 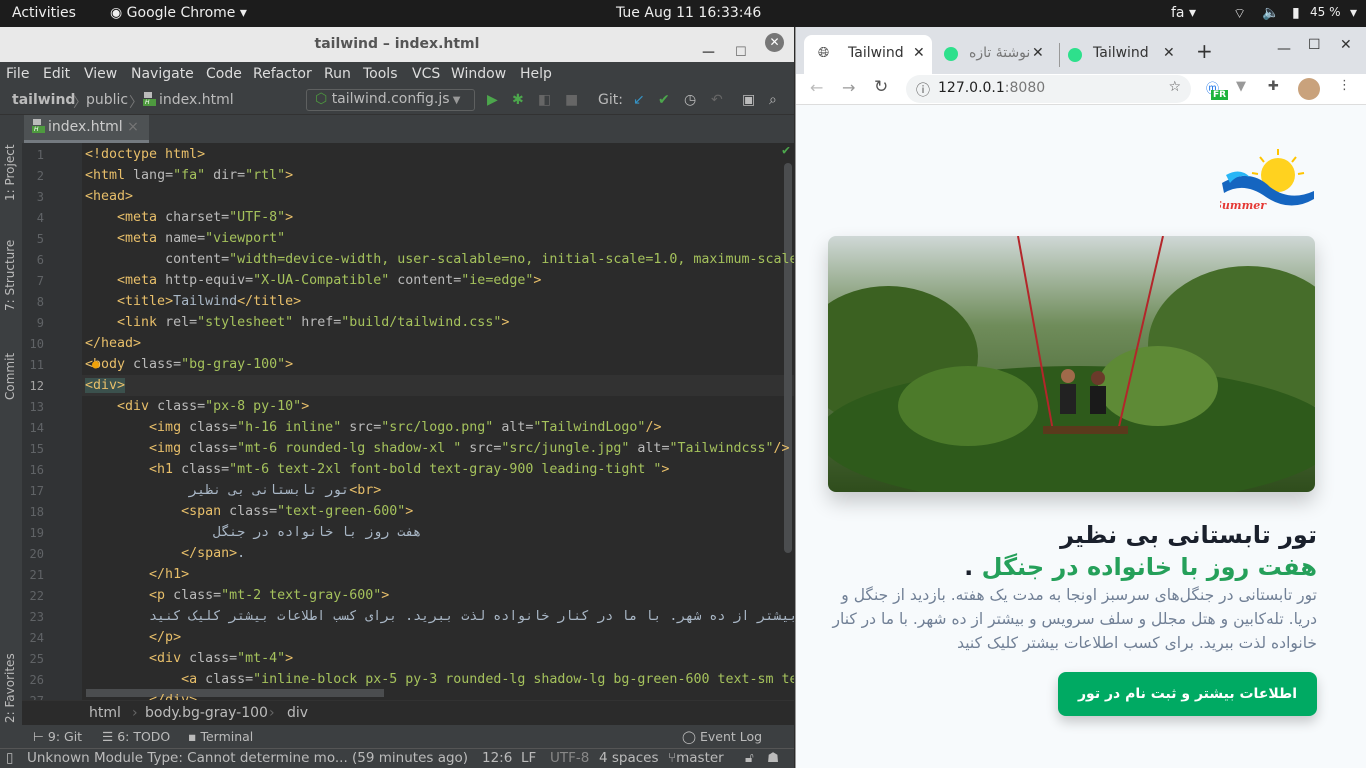 I want to click on terminal-tool-button: ▪ Terminal, so click(x=220, y=736).